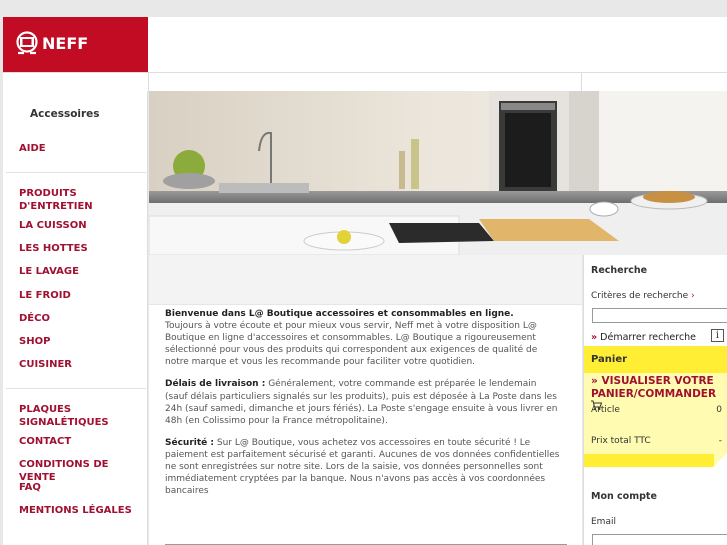 The height and width of the screenshot is (545, 727). I want to click on start-search-link: » Démarrer recherche, so click(643, 337).